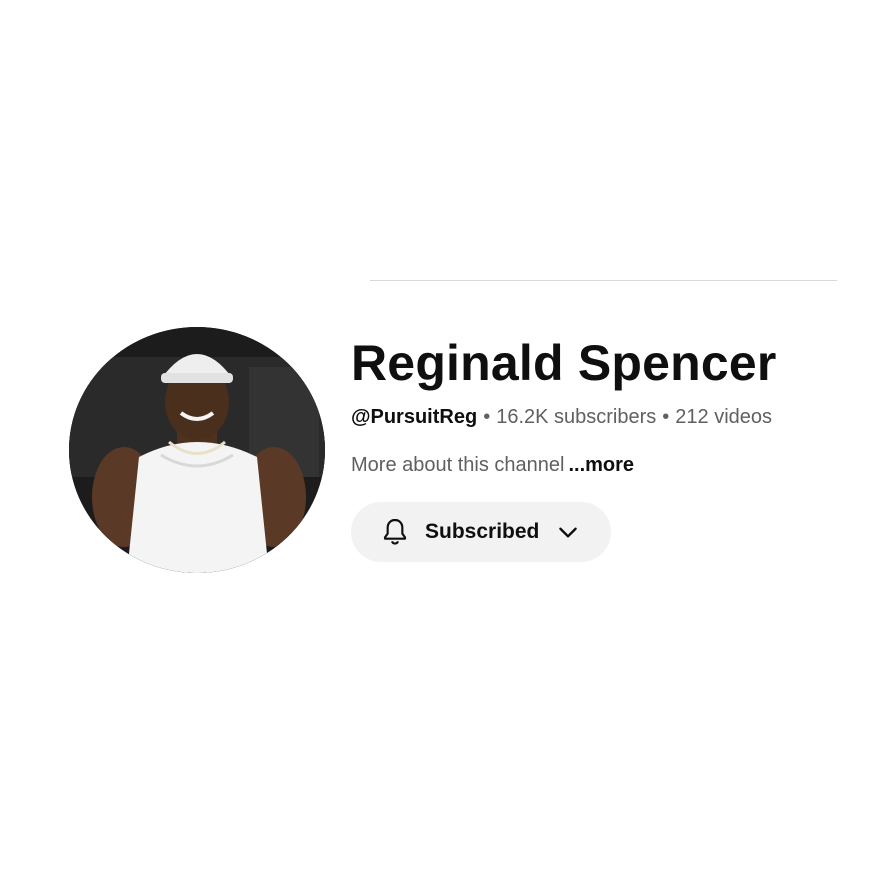 Image resolution: width=875 pixels, height=875 pixels. I want to click on header-divider, so click(603, 280).